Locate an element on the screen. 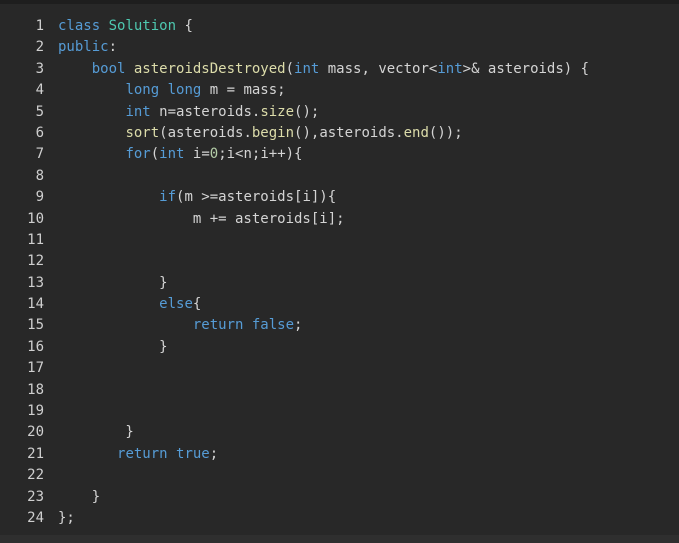 Image resolution: width=679 pixels, height=543 pixels. line-number: 1 is located at coordinates (39, 26).